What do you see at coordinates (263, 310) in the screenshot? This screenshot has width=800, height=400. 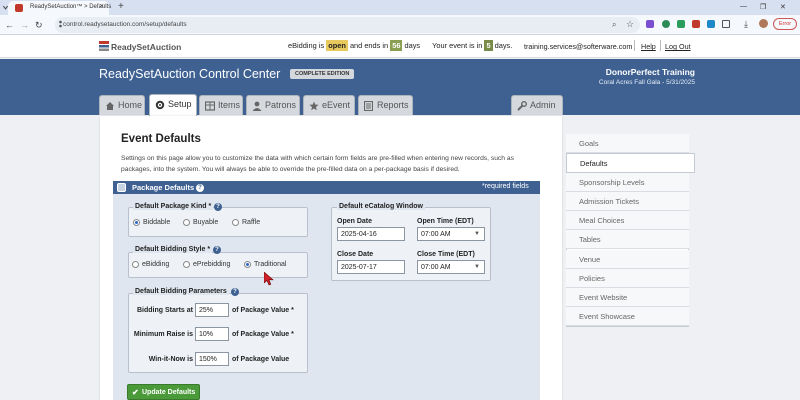 I see `bidding-starts-suffix: of Package Value *` at bounding box center [263, 310].